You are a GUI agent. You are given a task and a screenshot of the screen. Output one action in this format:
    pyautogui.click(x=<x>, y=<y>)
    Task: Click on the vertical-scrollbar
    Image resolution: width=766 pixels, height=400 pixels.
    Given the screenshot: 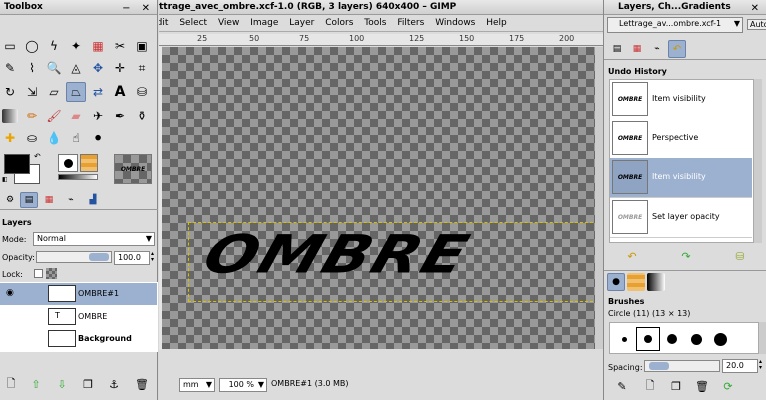 What is the action you would take?
    pyautogui.click(x=599, y=198)
    